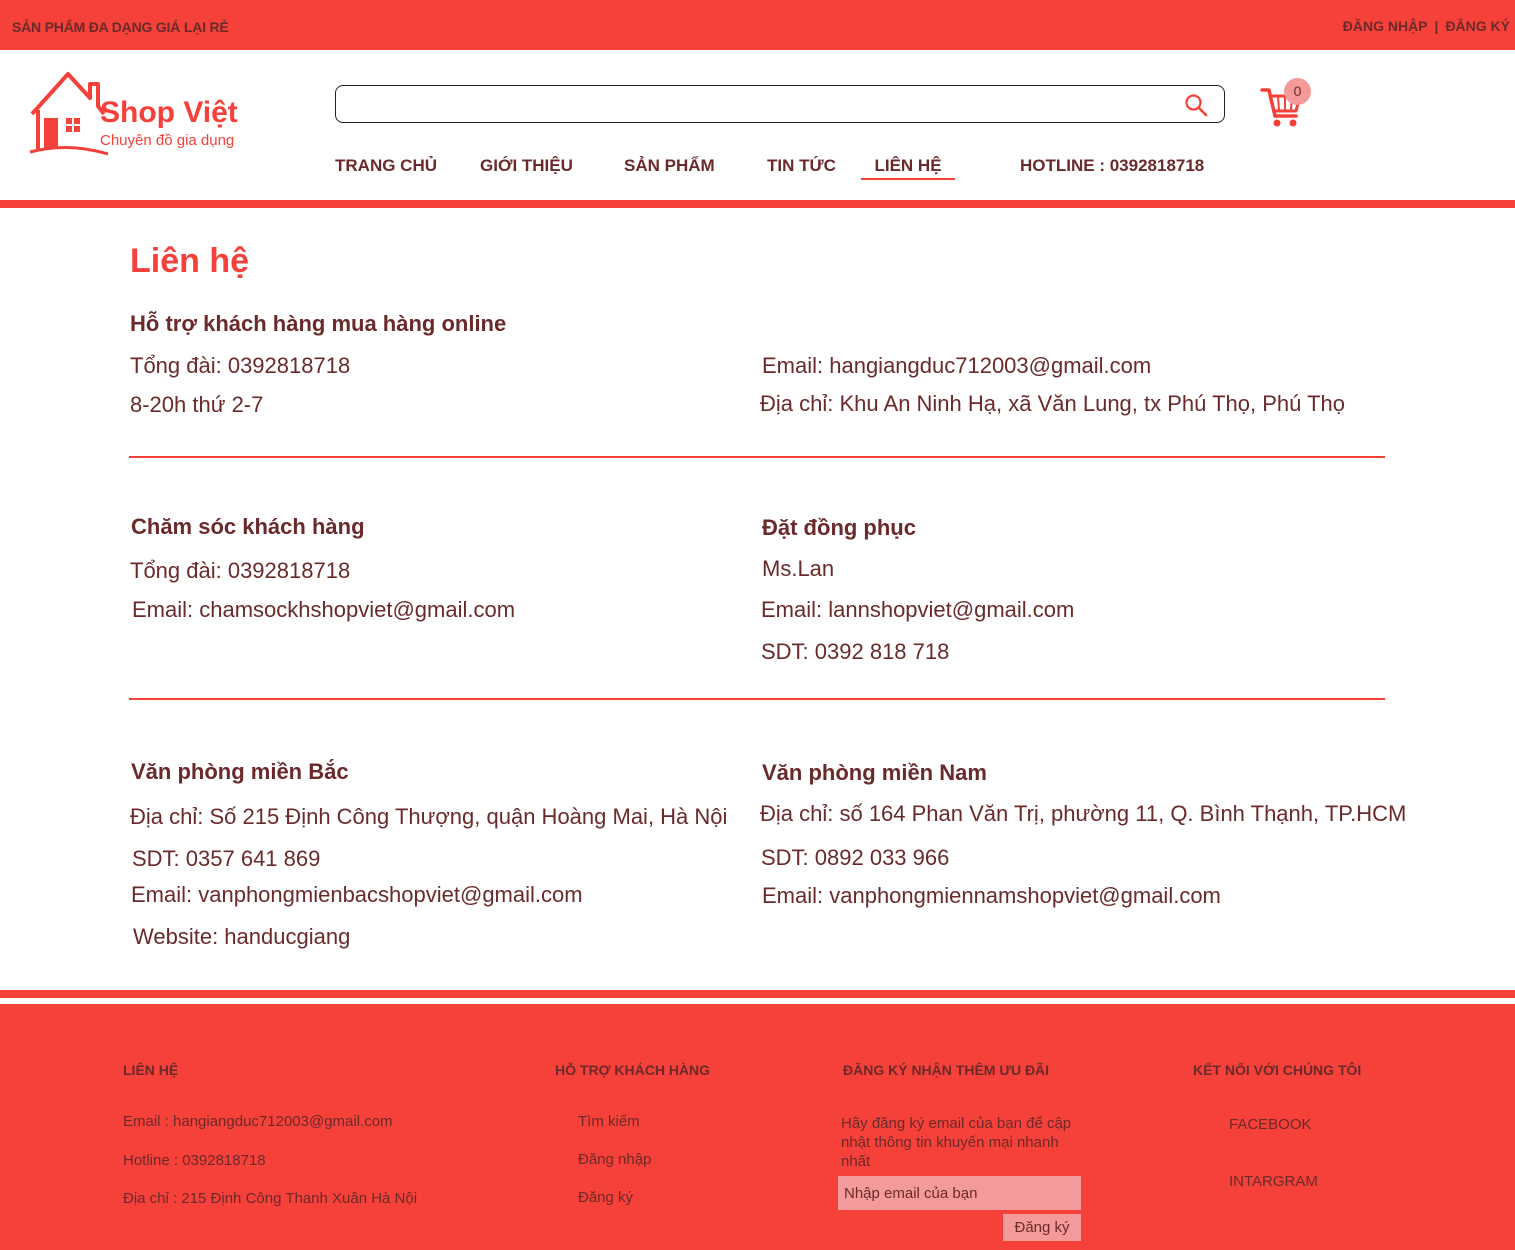  What do you see at coordinates (324, 609) in the screenshot?
I see `customer-care-email: Email: chamsockhshopviet@gmail.com` at bounding box center [324, 609].